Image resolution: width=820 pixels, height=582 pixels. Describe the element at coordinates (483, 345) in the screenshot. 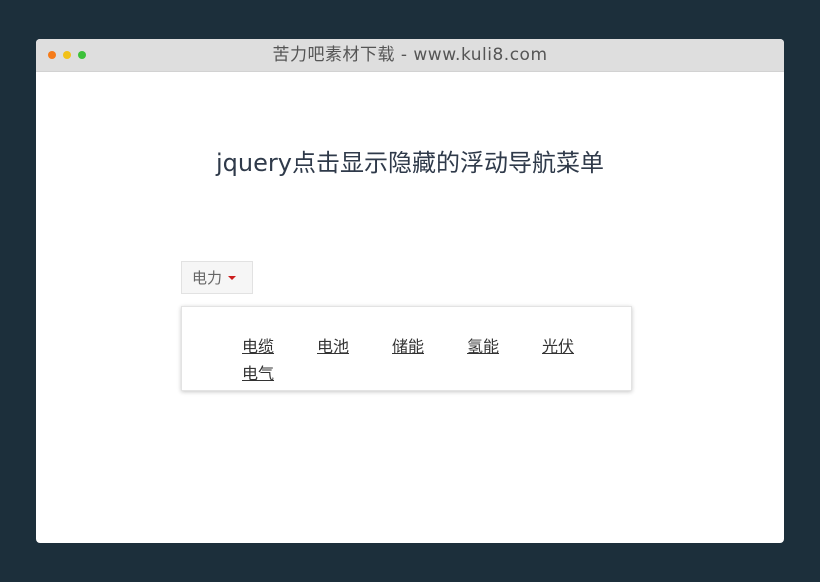

I see `menu-item-hydrogen: 氢能` at that location.